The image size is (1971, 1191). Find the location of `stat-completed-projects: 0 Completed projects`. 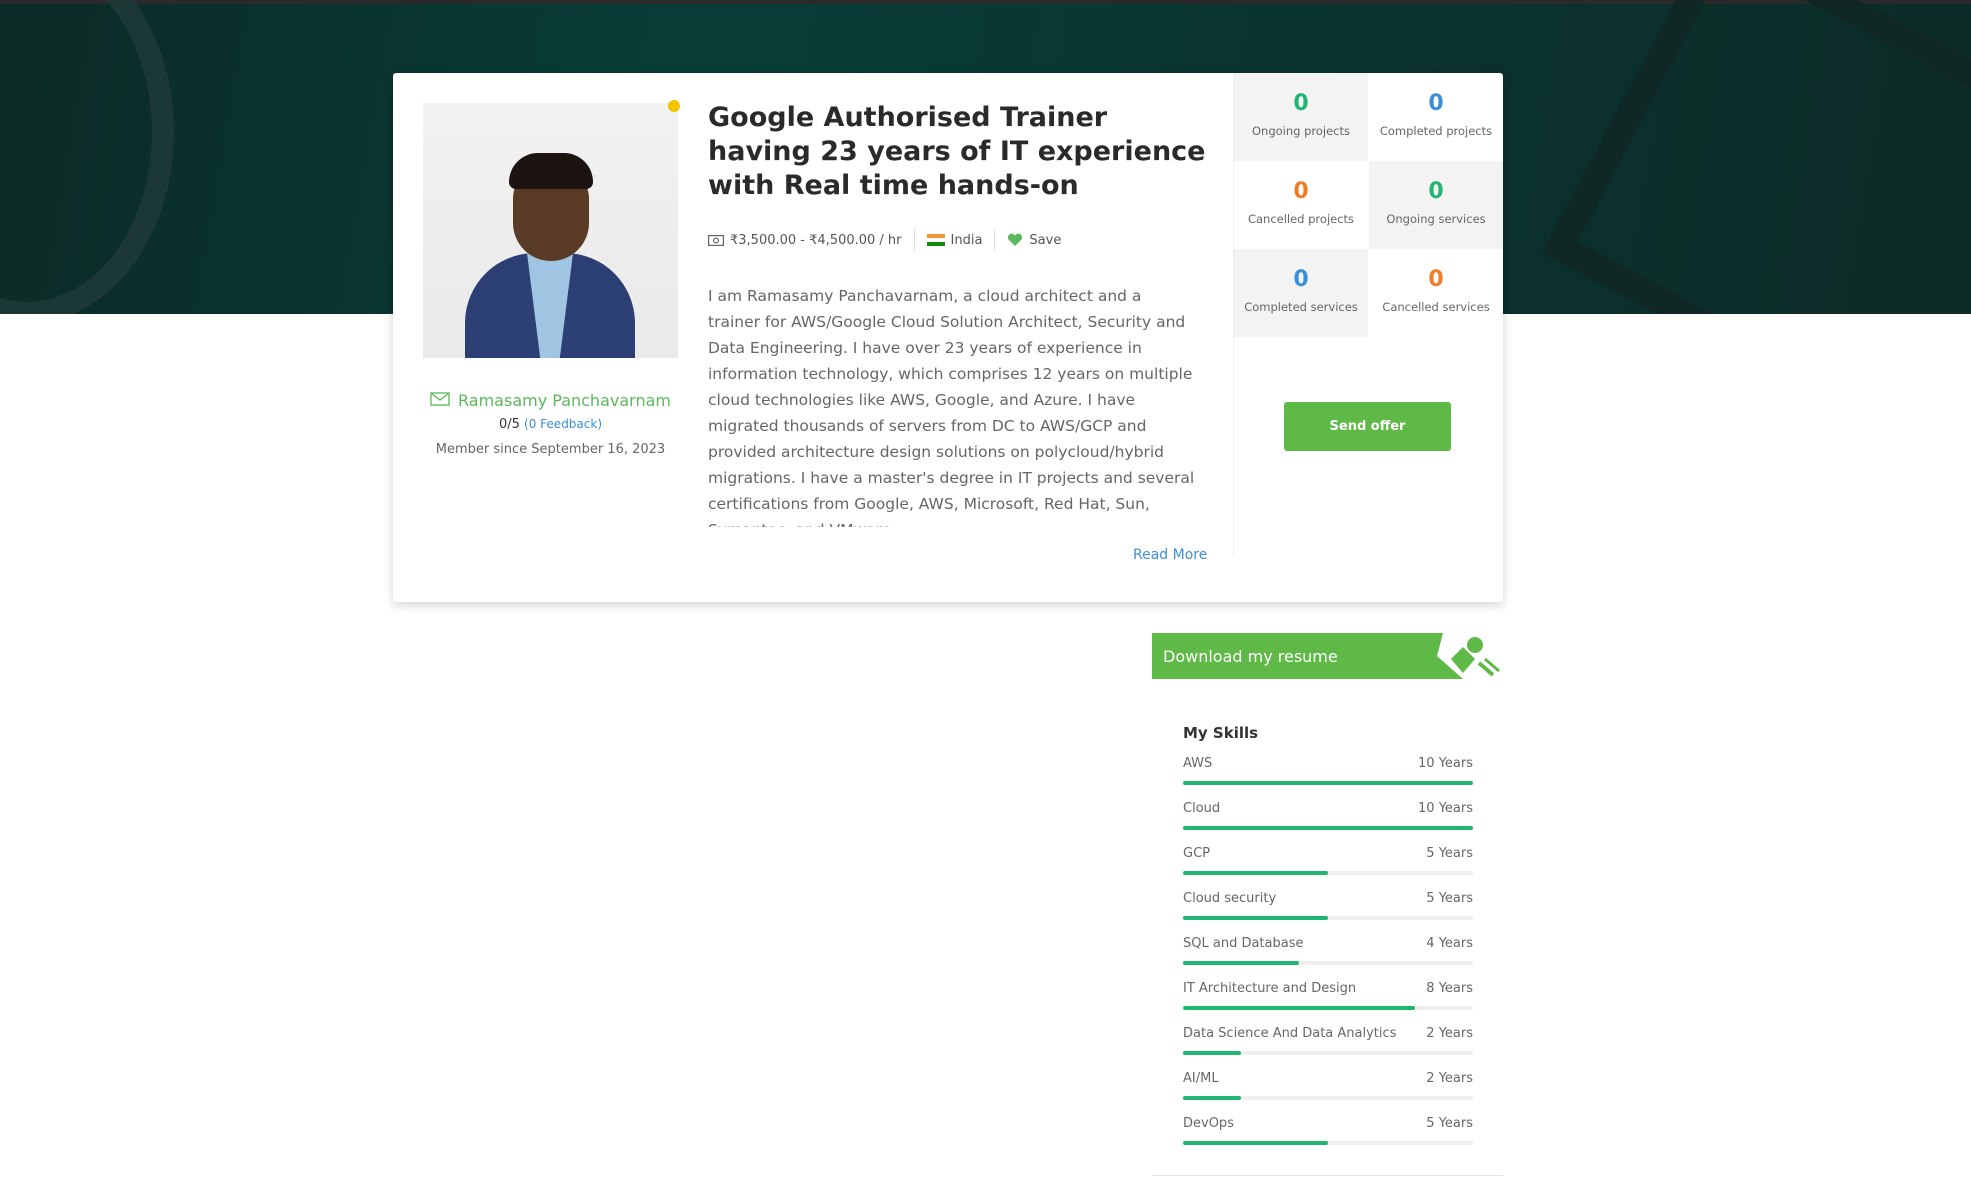

stat-completed-projects: 0 Completed projects is located at coordinates (1436, 117).